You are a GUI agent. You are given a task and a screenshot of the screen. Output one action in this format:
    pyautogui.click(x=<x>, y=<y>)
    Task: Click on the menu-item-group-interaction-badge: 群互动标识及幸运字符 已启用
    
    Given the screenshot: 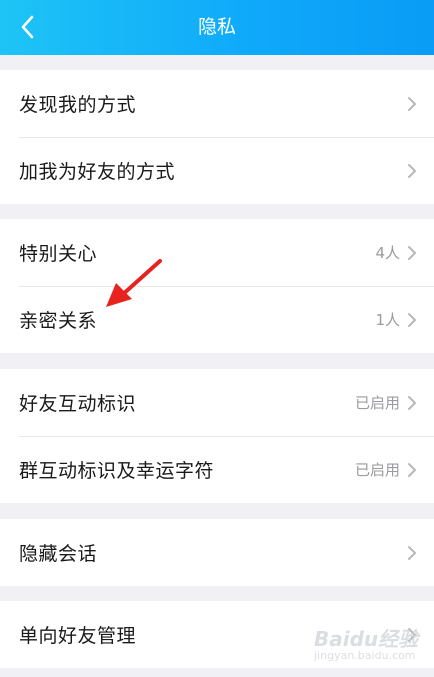 What is the action you would take?
    pyautogui.click(x=217, y=469)
    